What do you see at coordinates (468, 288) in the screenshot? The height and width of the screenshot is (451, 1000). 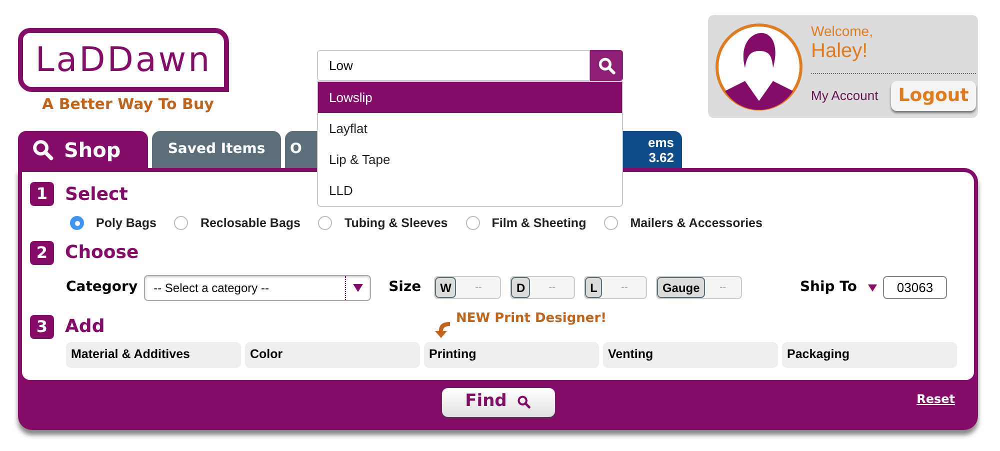 I see `size-field: W --` at bounding box center [468, 288].